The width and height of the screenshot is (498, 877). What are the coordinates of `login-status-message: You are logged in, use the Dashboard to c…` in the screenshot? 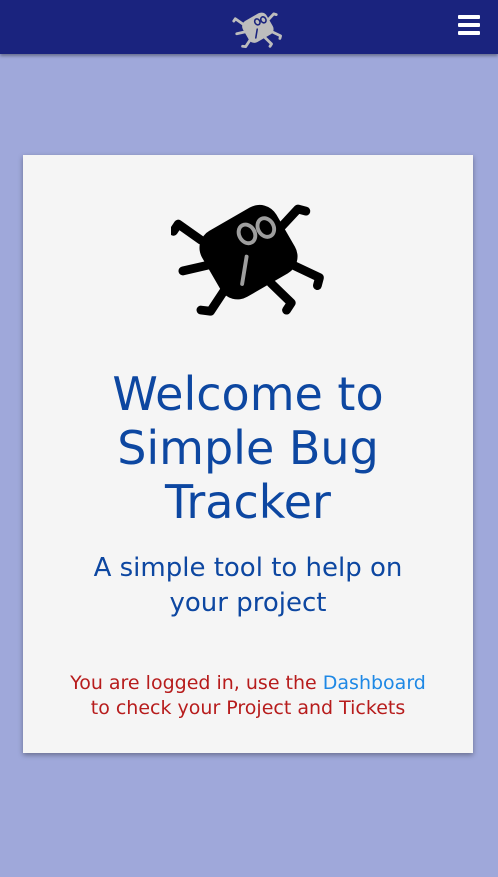 It's located at (248, 696).